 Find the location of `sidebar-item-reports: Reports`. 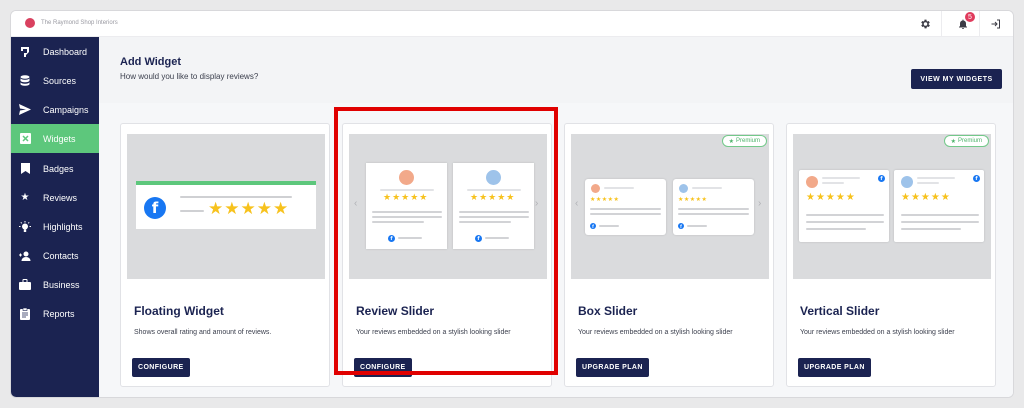

sidebar-item-reports: Reports is located at coordinates (55, 313).